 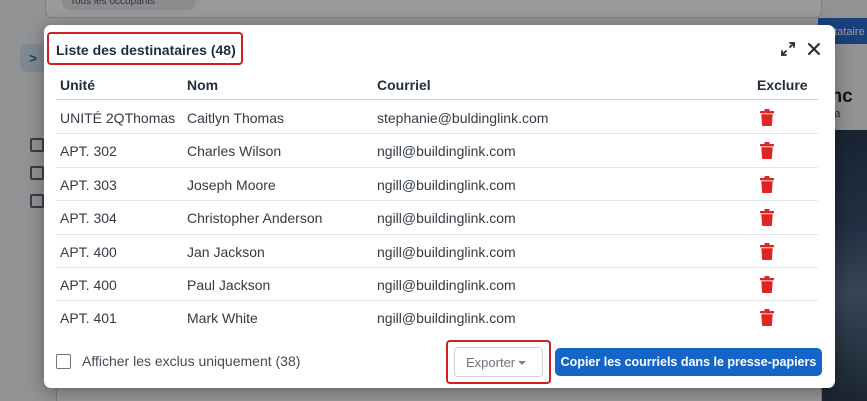 I want to click on column-header-exclude: Exclure, so click(x=782, y=85).